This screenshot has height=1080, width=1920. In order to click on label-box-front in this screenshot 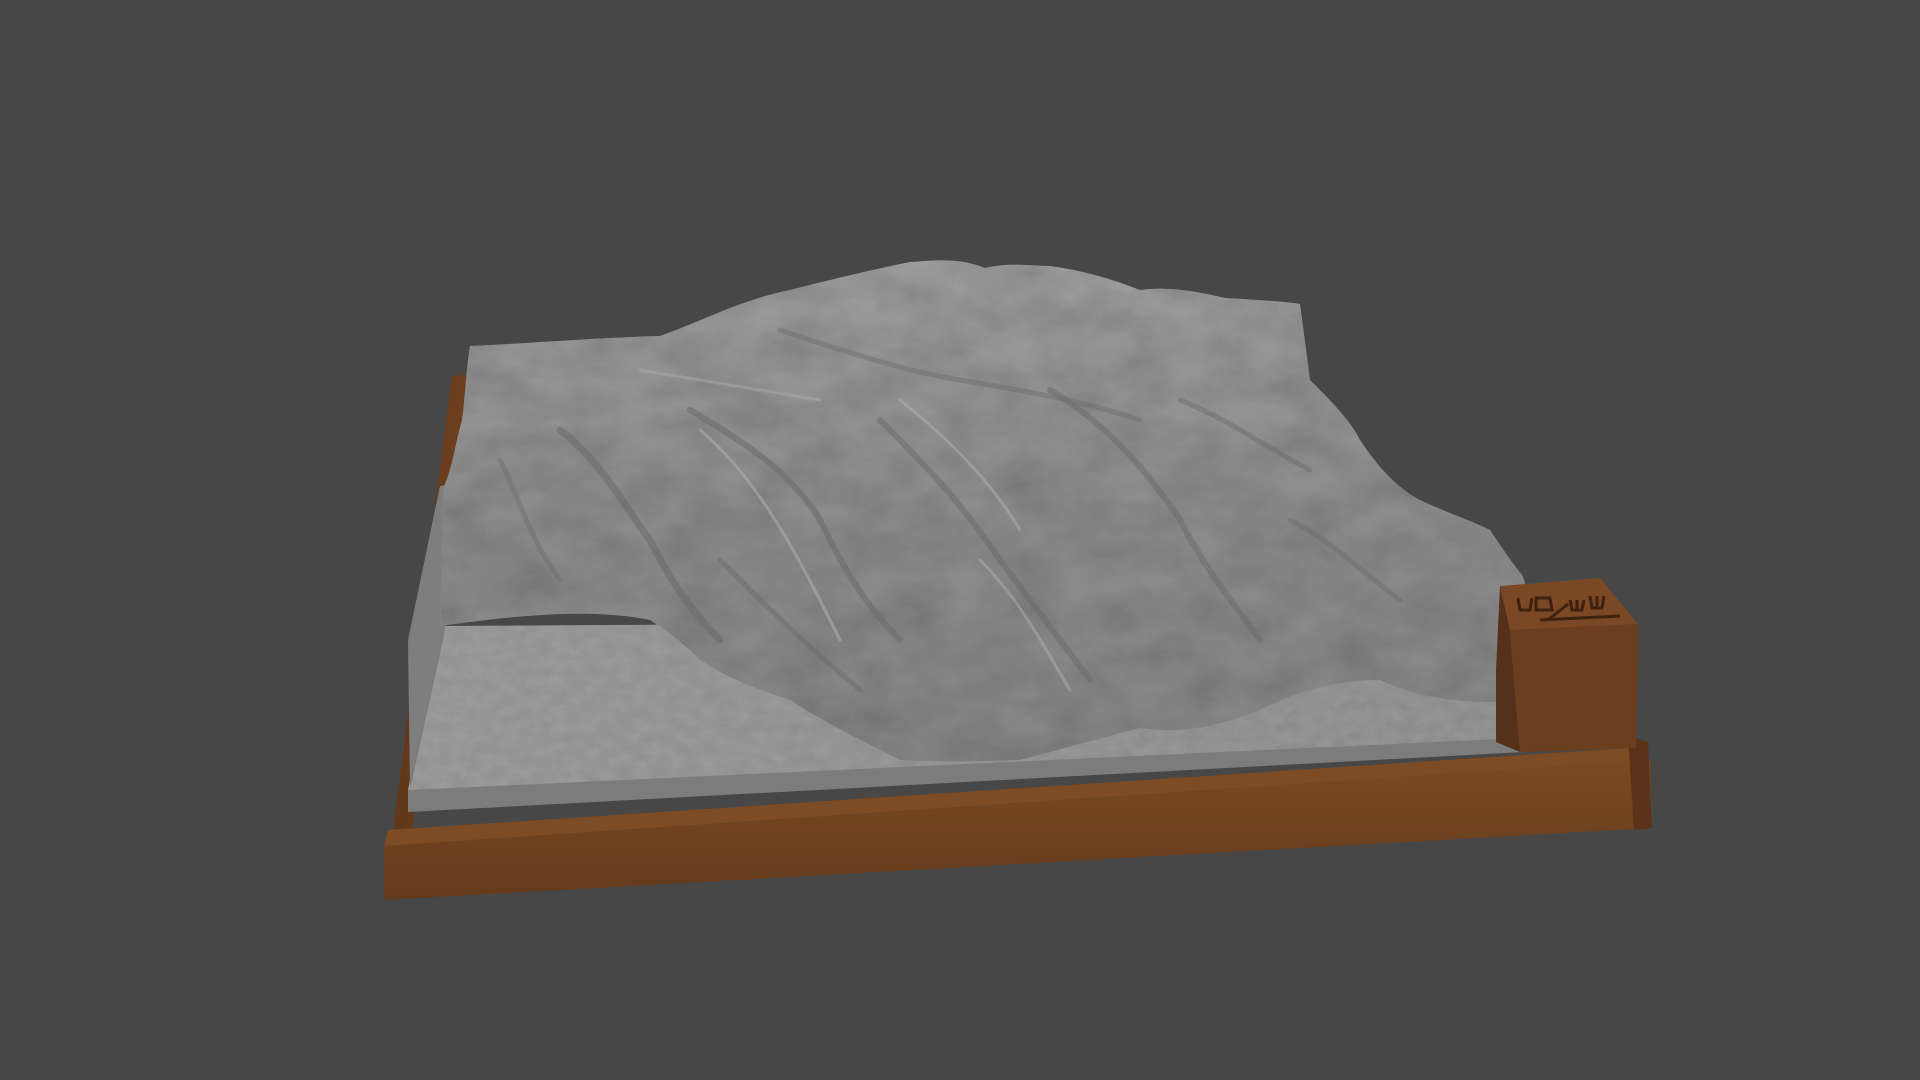, I will do `click(1574, 688)`.